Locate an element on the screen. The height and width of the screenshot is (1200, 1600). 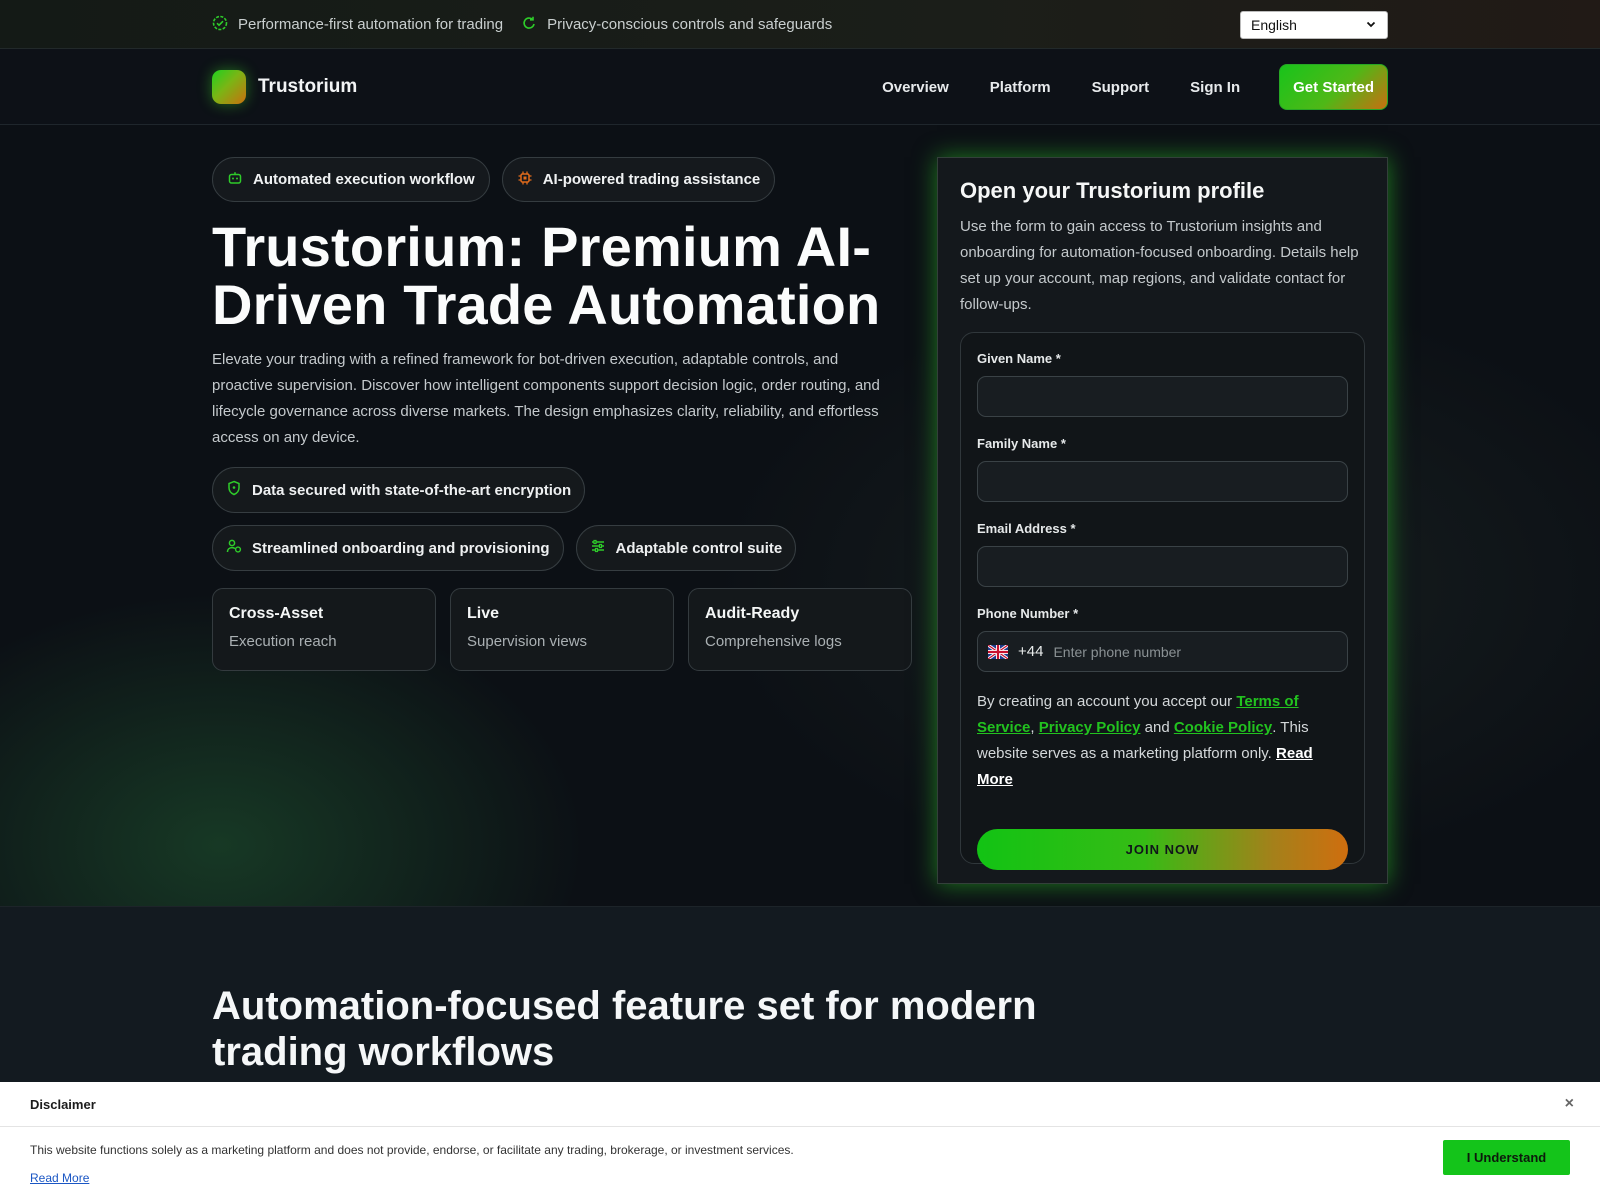
nav-overview: Overview is located at coordinates (915, 87).